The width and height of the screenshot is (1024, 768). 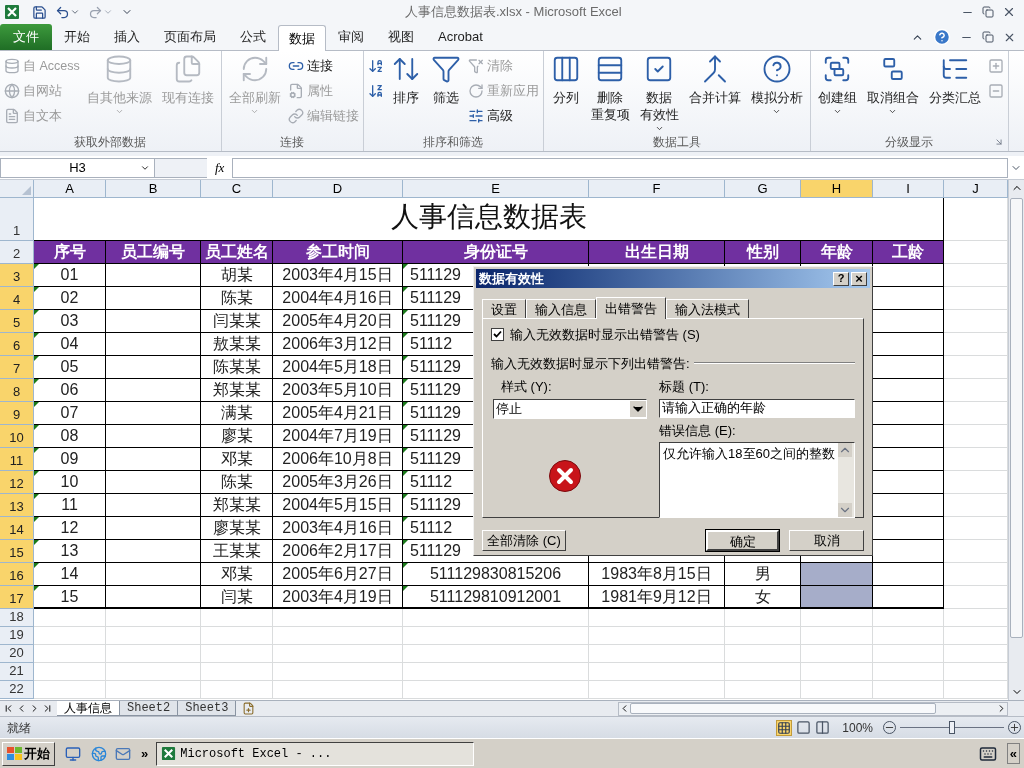 I want to click on ribbon-tab: 页面布局, so click(x=190, y=37).